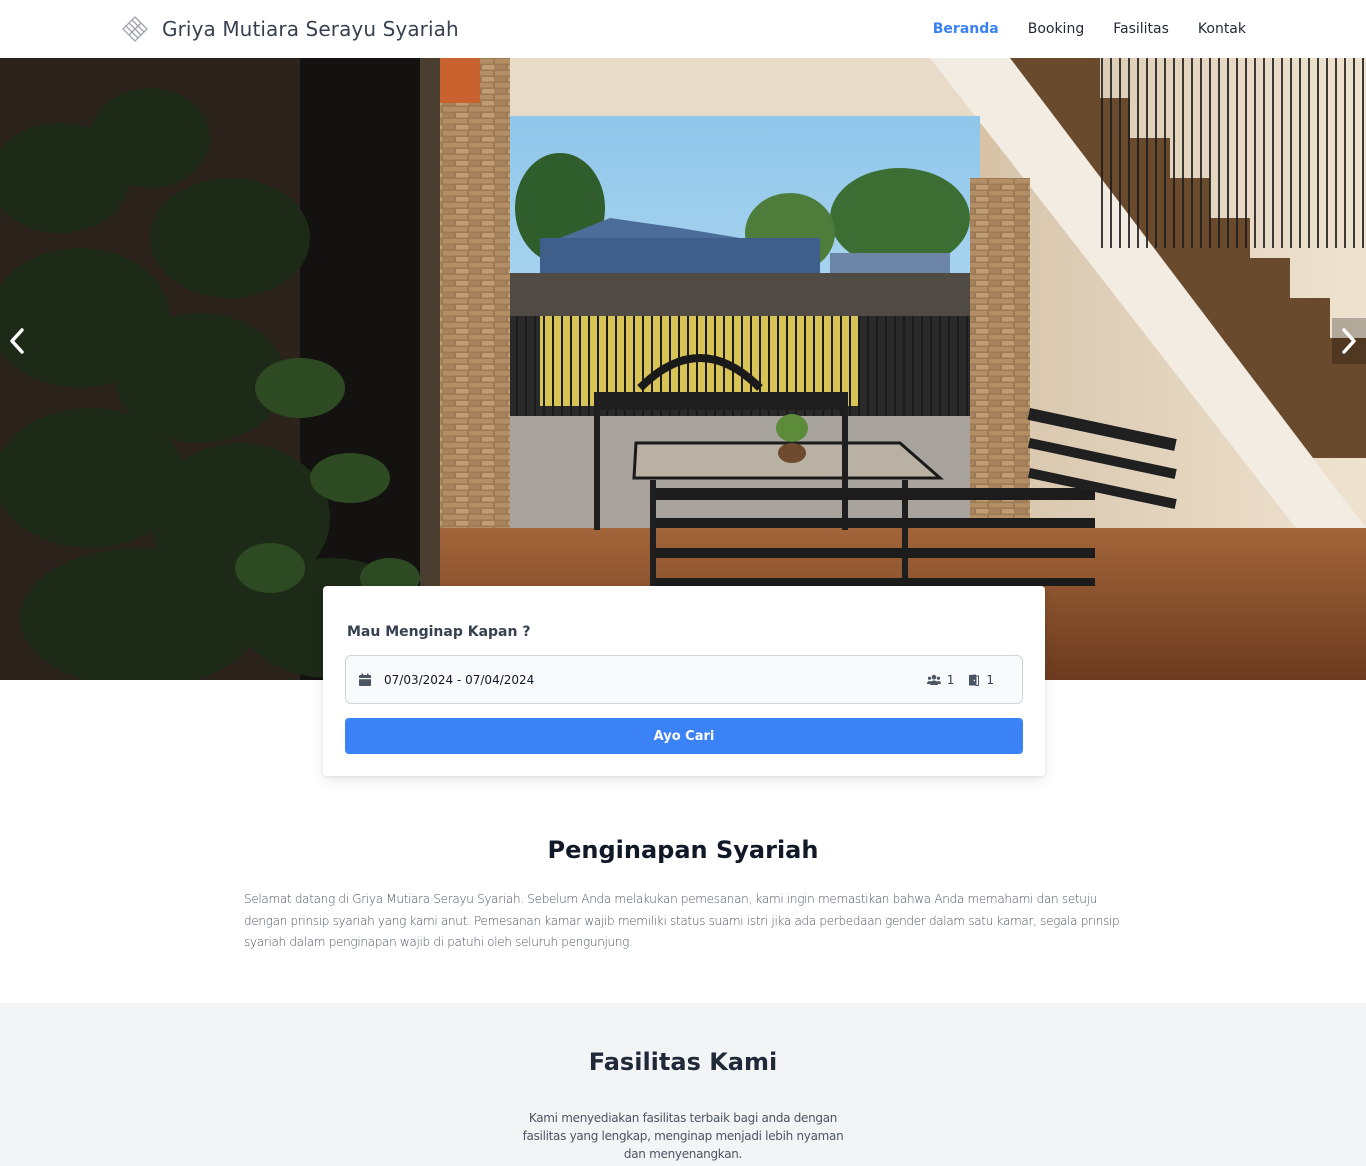 The width and height of the screenshot is (1366, 1166). What do you see at coordinates (310, 29) in the screenshot?
I see `brand-name: Griya Mutiara Serayu Syariah` at bounding box center [310, 29].